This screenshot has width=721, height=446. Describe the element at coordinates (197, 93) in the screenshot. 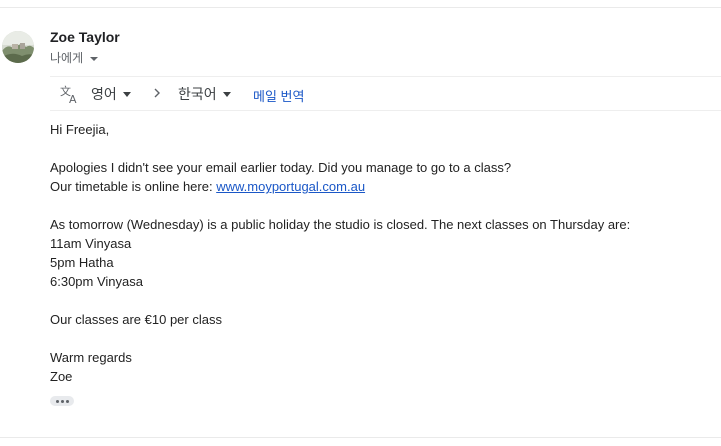

I see `target-language-label: 한국어` at that location.